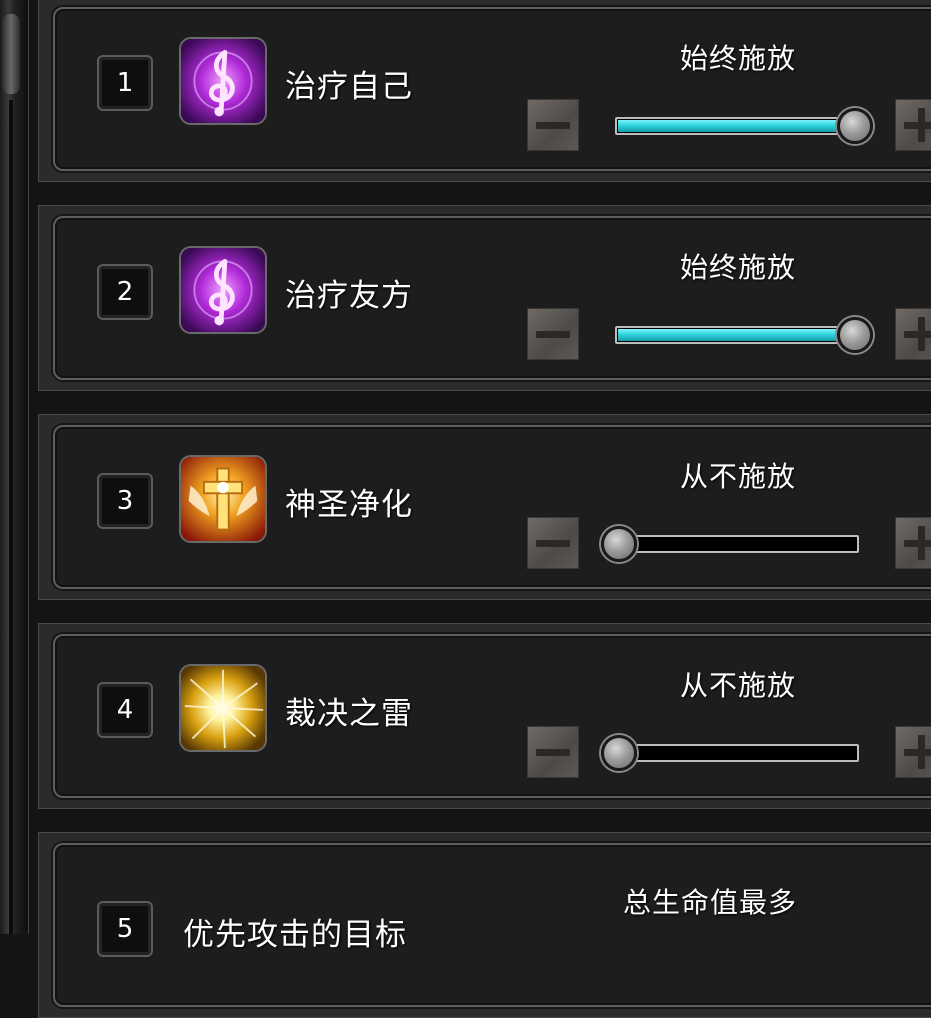  I want to click on skill-name-label: 裁决之雷, so click(349, 714).